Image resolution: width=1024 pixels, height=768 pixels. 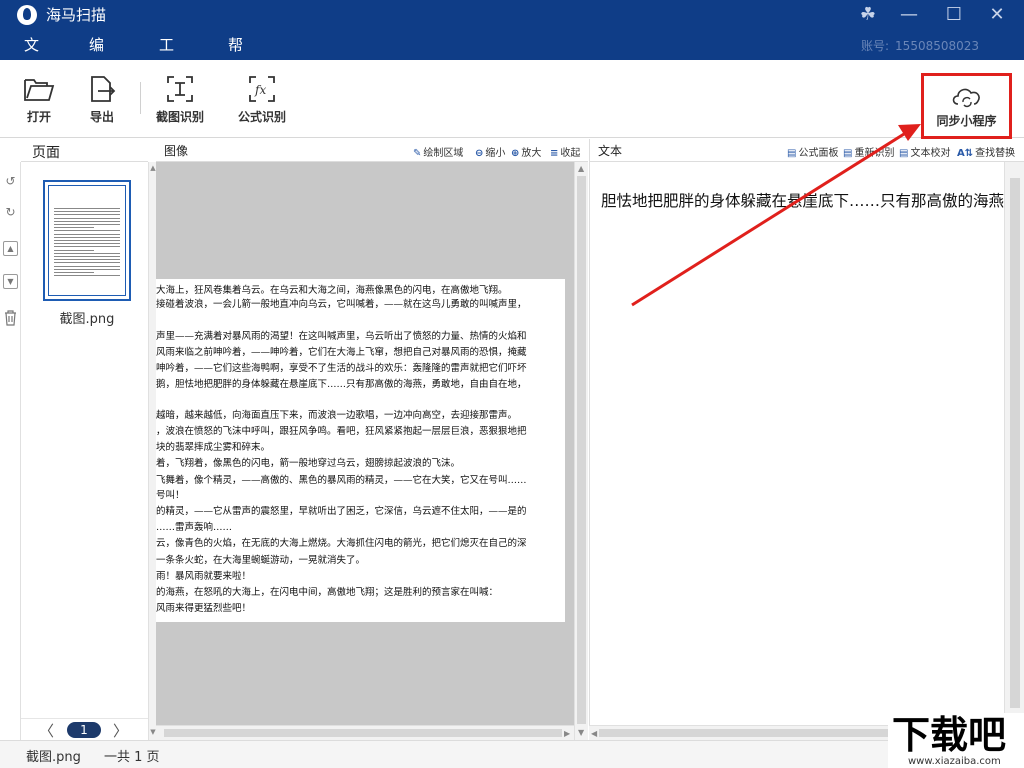 What do you see at coordinates (594, 733) in the screenshot?
I see `scroll-left-icon: ◀` at bounding box center [594, 733].